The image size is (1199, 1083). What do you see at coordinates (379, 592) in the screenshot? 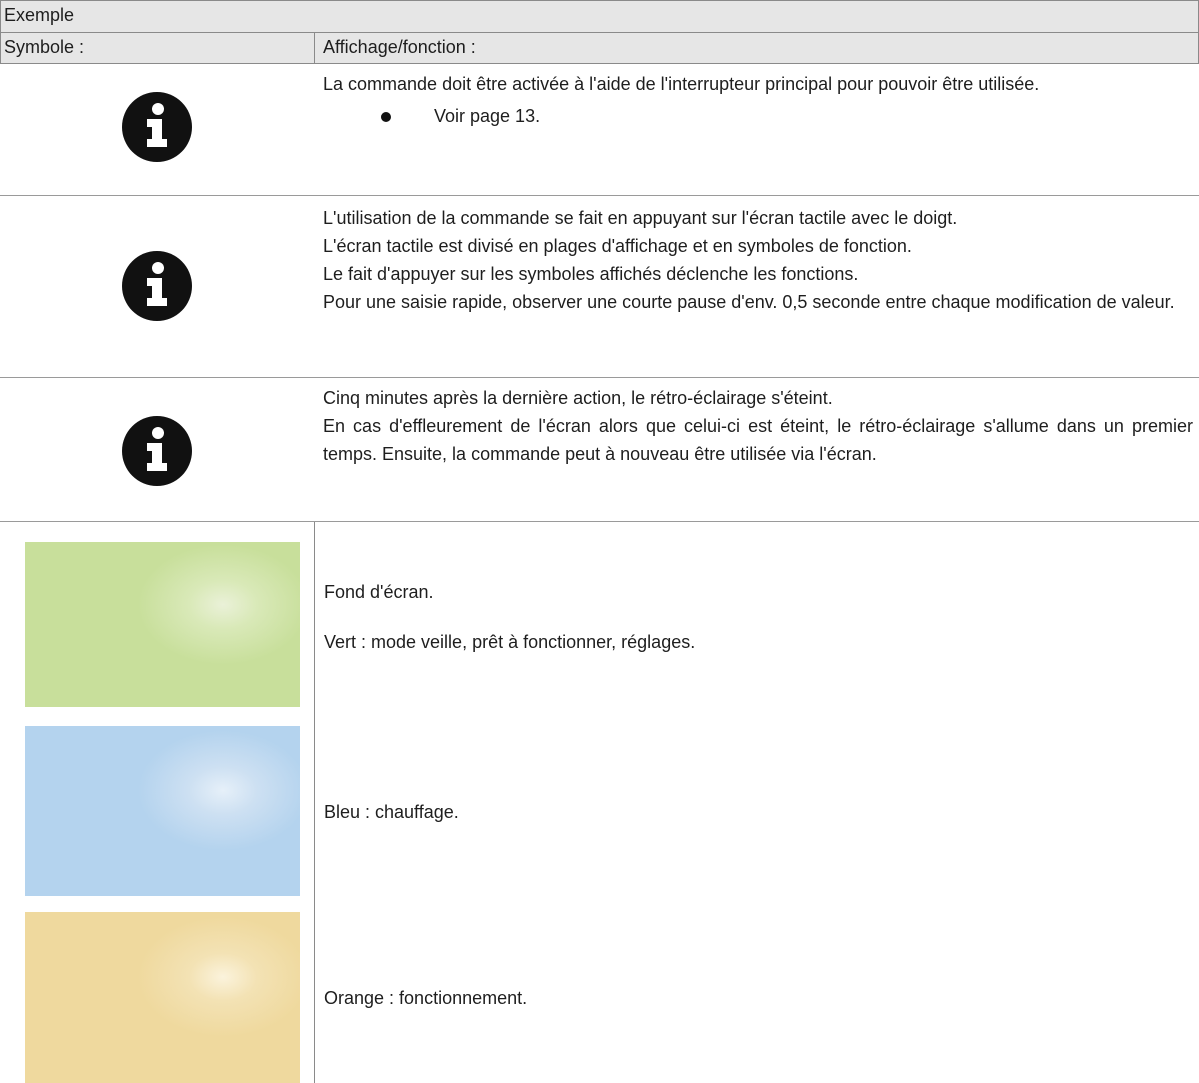
I see `background-label: Fond d'écran.` at bounding box center [379, 592].